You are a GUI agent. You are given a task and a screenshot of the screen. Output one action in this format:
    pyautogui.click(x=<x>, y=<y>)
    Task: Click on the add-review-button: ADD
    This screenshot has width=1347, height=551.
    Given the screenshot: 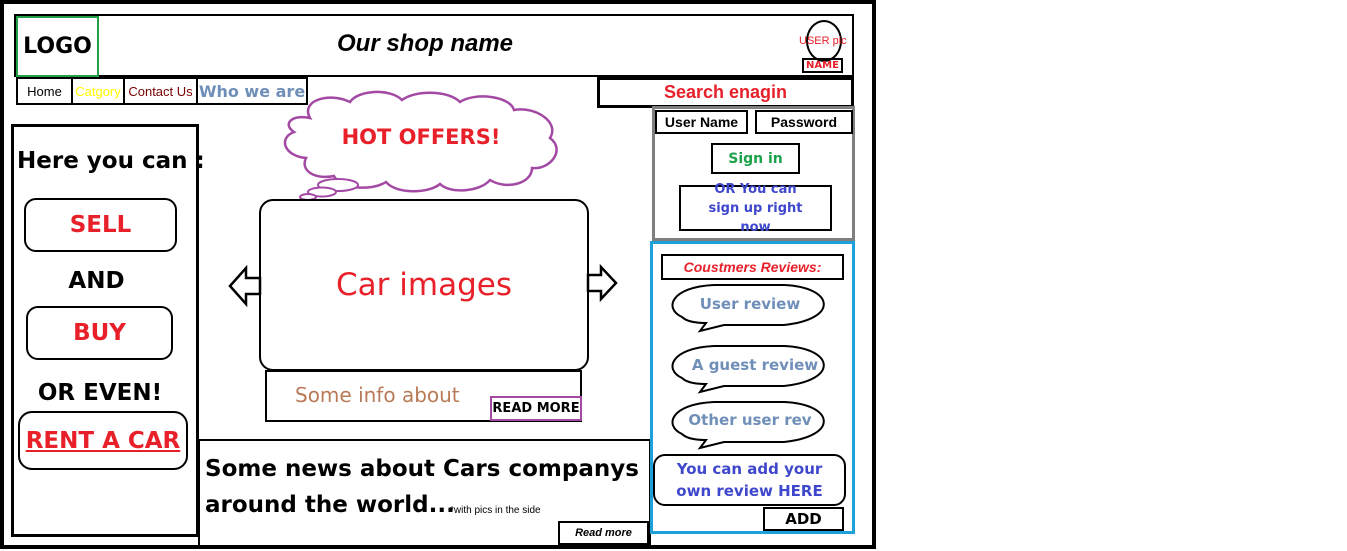 What is the action you would take?
    pyautogui.click(x=803, y=519)
    